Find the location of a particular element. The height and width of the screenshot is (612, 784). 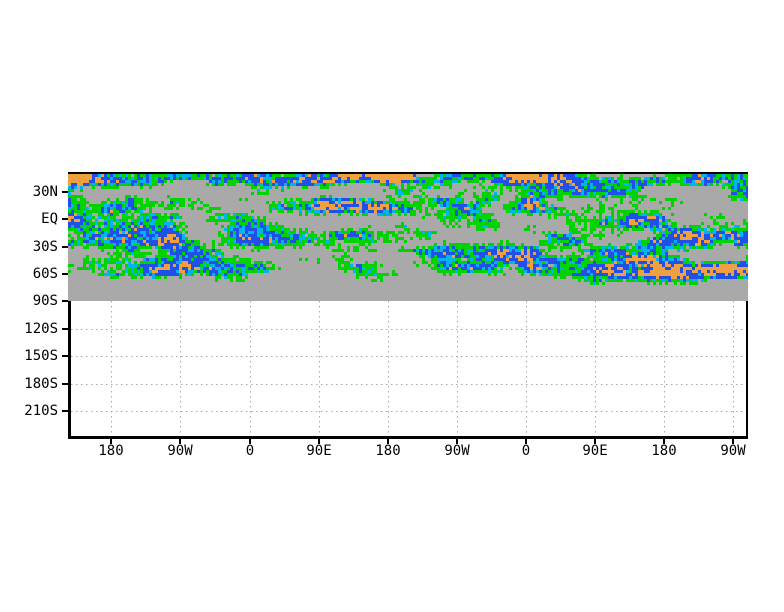

x-axis-label-7: 90E is located at coordinates (595, 451).